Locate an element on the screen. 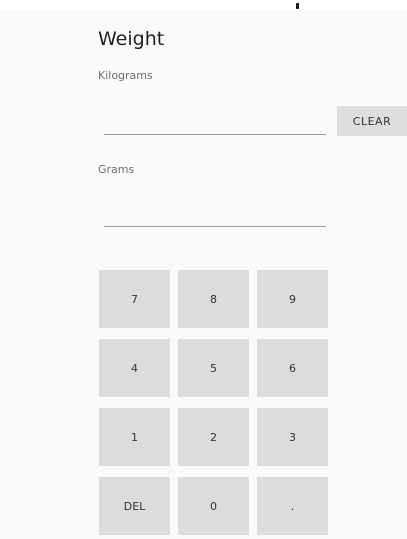  key-7-button: 7 is located at coordinates (134, 299).